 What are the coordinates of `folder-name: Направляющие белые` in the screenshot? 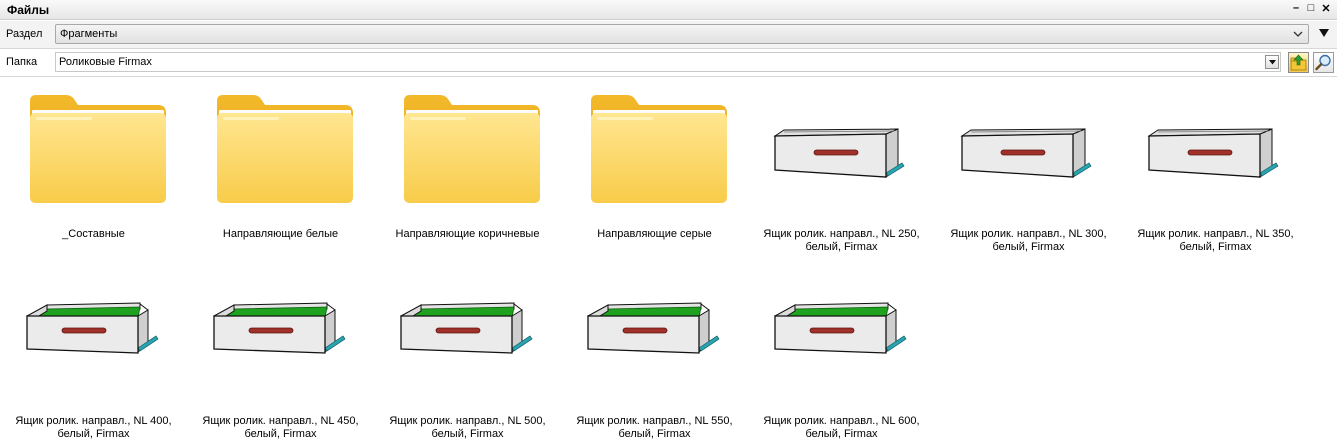 It's located at (280, 234).